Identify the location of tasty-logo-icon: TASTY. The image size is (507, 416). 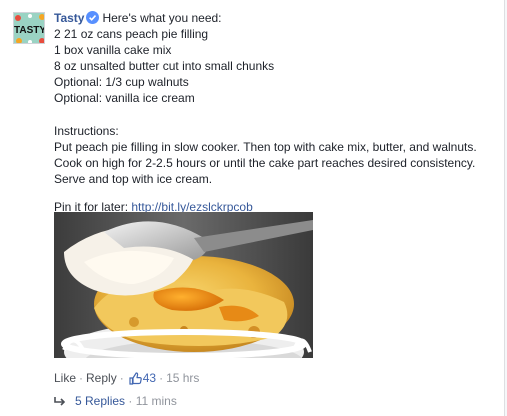
(29, 28).